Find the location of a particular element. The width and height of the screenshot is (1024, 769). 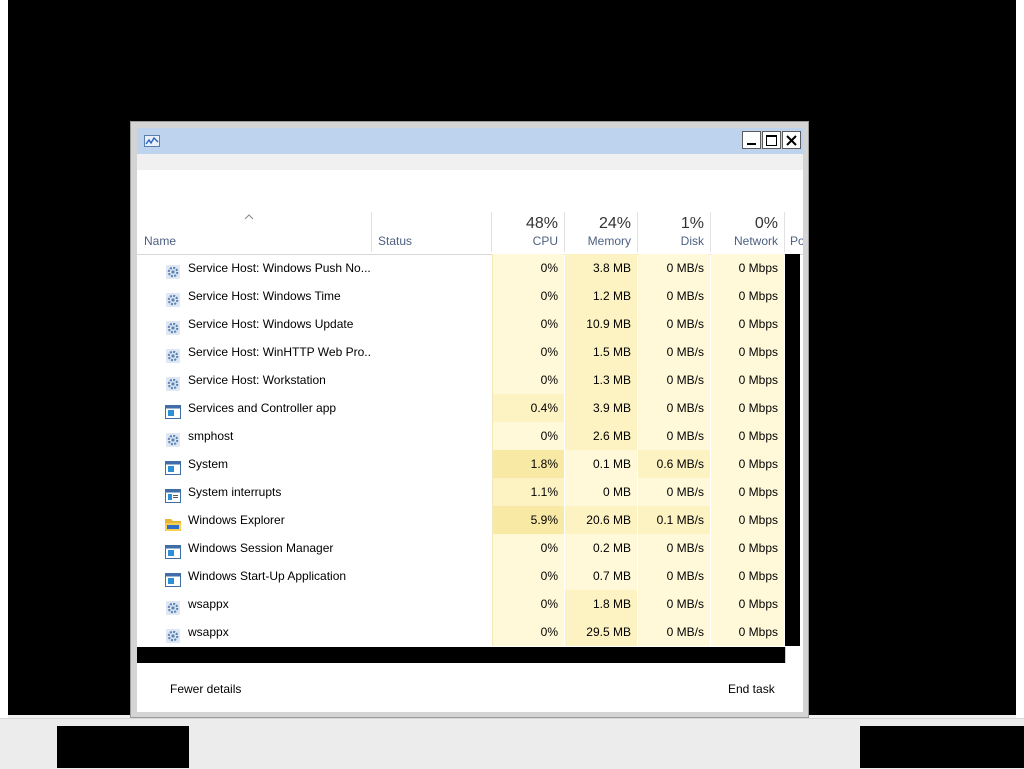

process-name: Windows Start-Up Application is located at coordinates (267, 576).